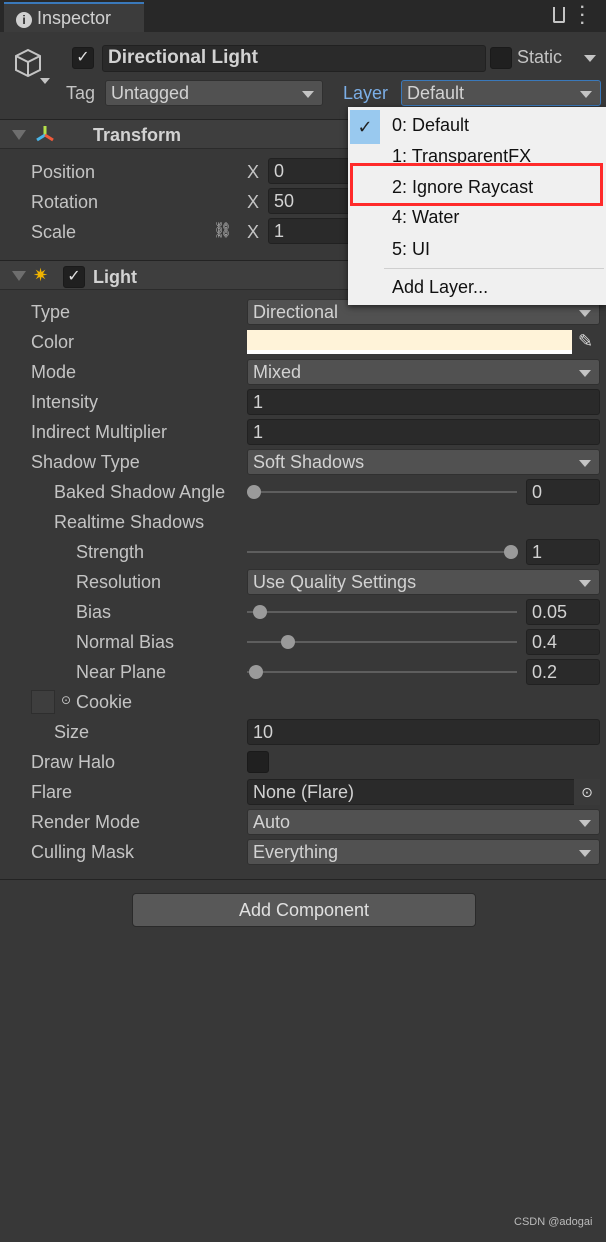 This screenshot has width=606, height=1242. What do you see at coordinates (382, 642) in the screenshot?
I see `normal-bias-slider` at bounding box center [382, 642].